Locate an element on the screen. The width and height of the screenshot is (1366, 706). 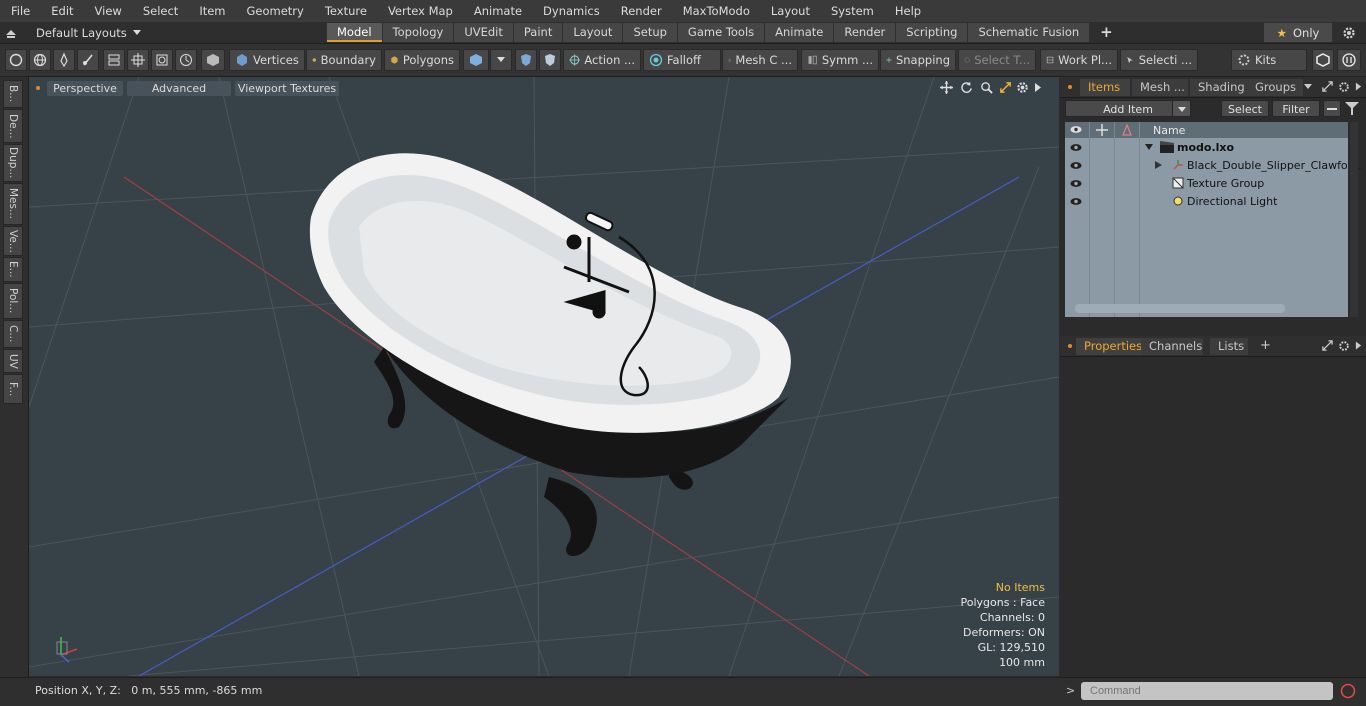
menu-animate: Animate is located at coordinates (497, 11).